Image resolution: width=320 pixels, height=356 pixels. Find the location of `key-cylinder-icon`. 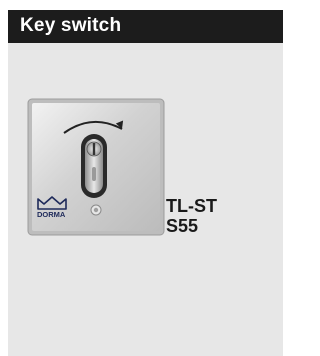

key-cylinder-icon is located at coordinates (94, 166).